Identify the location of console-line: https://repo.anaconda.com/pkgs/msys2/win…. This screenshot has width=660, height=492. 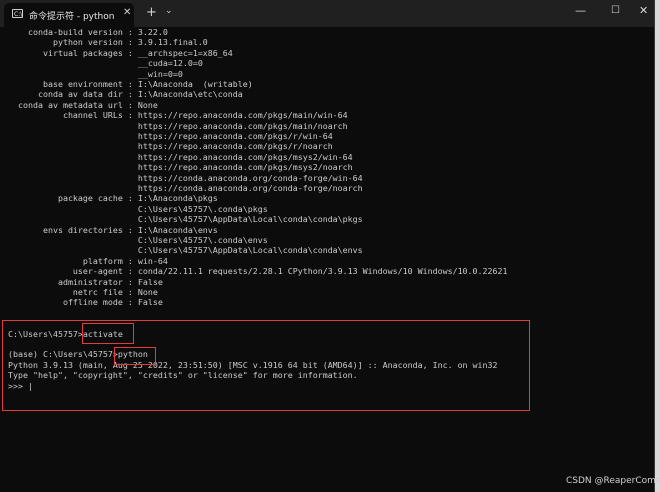
(180, 156).